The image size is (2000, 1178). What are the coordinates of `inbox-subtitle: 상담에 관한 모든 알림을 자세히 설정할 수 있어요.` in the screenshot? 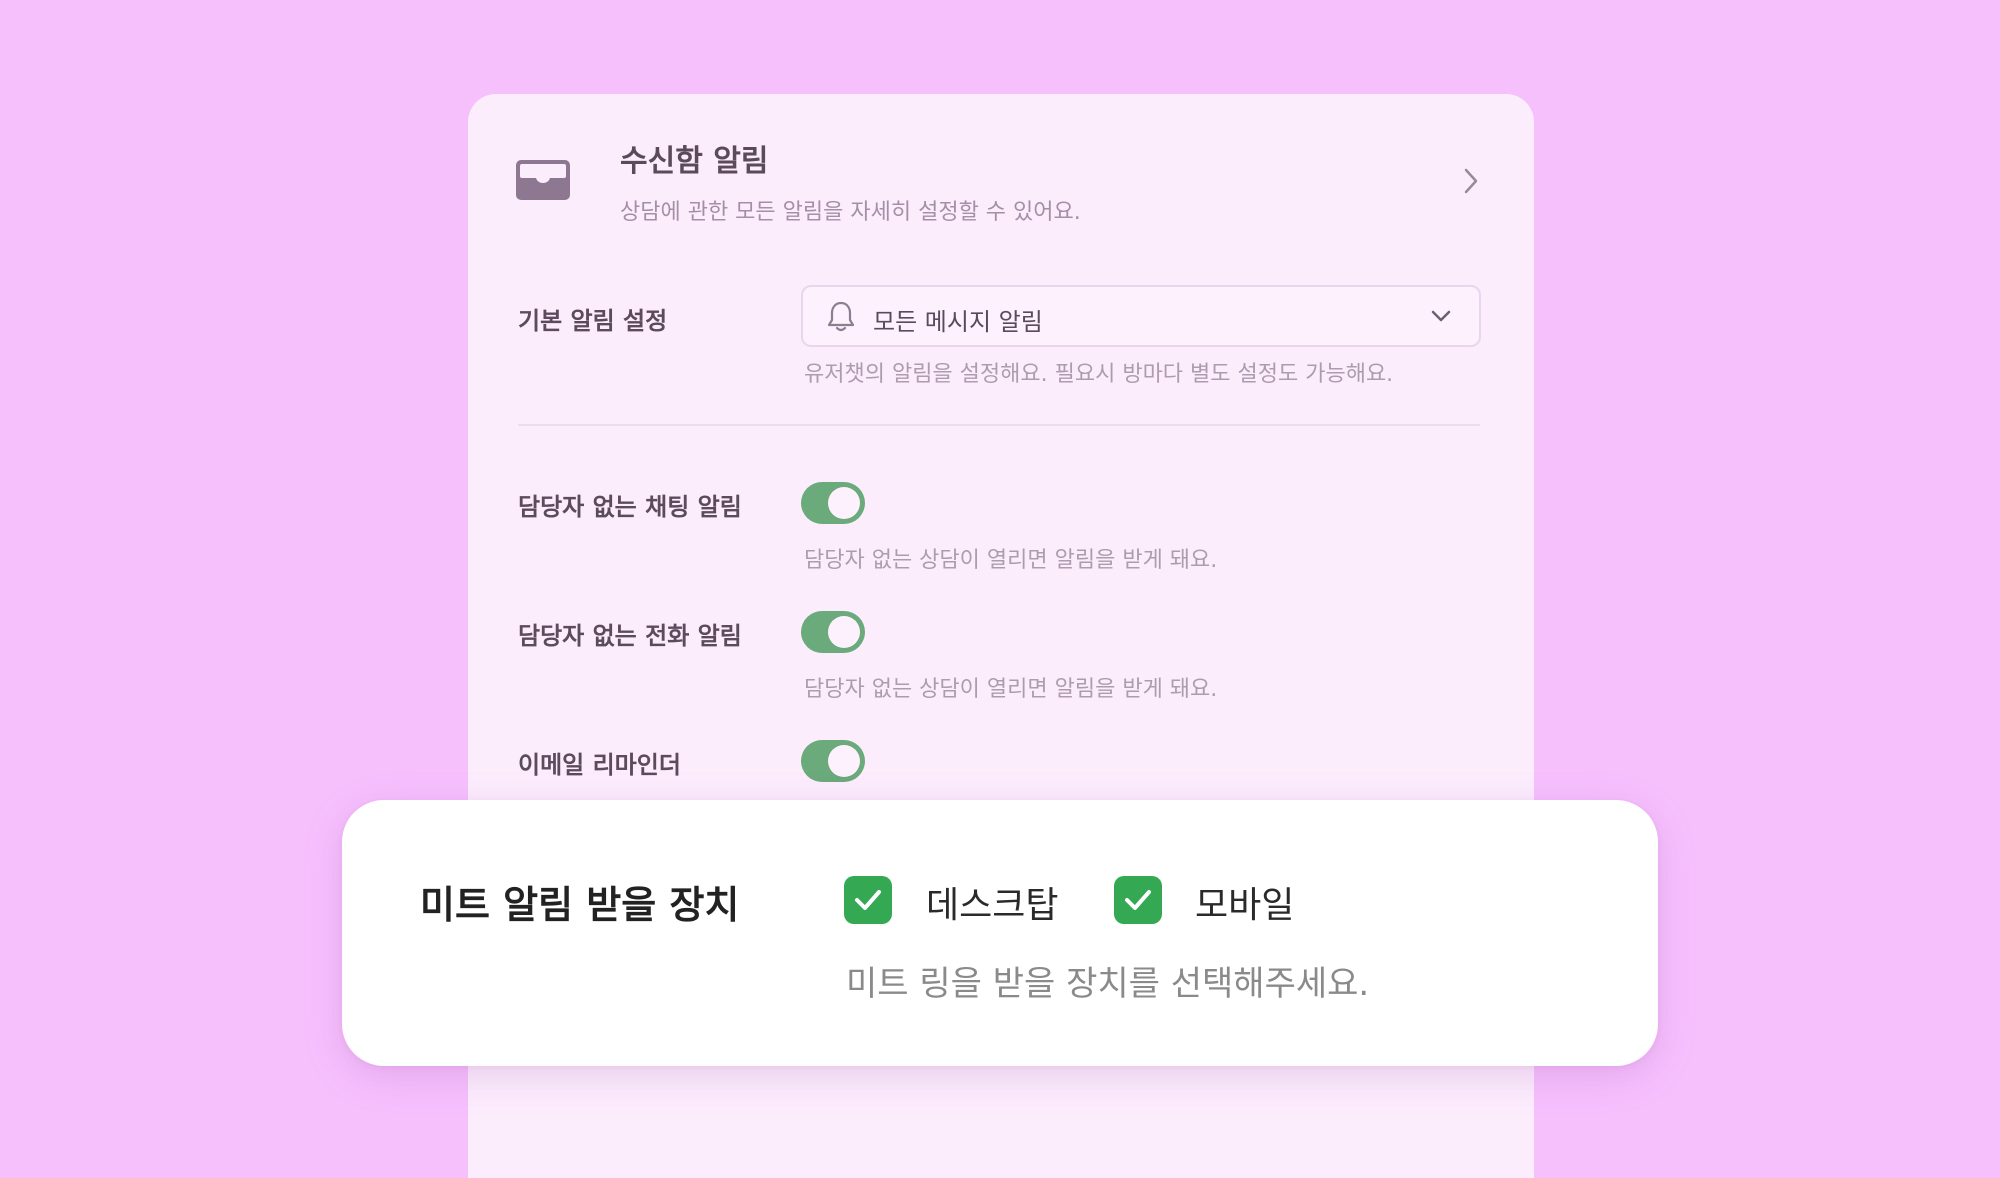 It's located at (850, 212).